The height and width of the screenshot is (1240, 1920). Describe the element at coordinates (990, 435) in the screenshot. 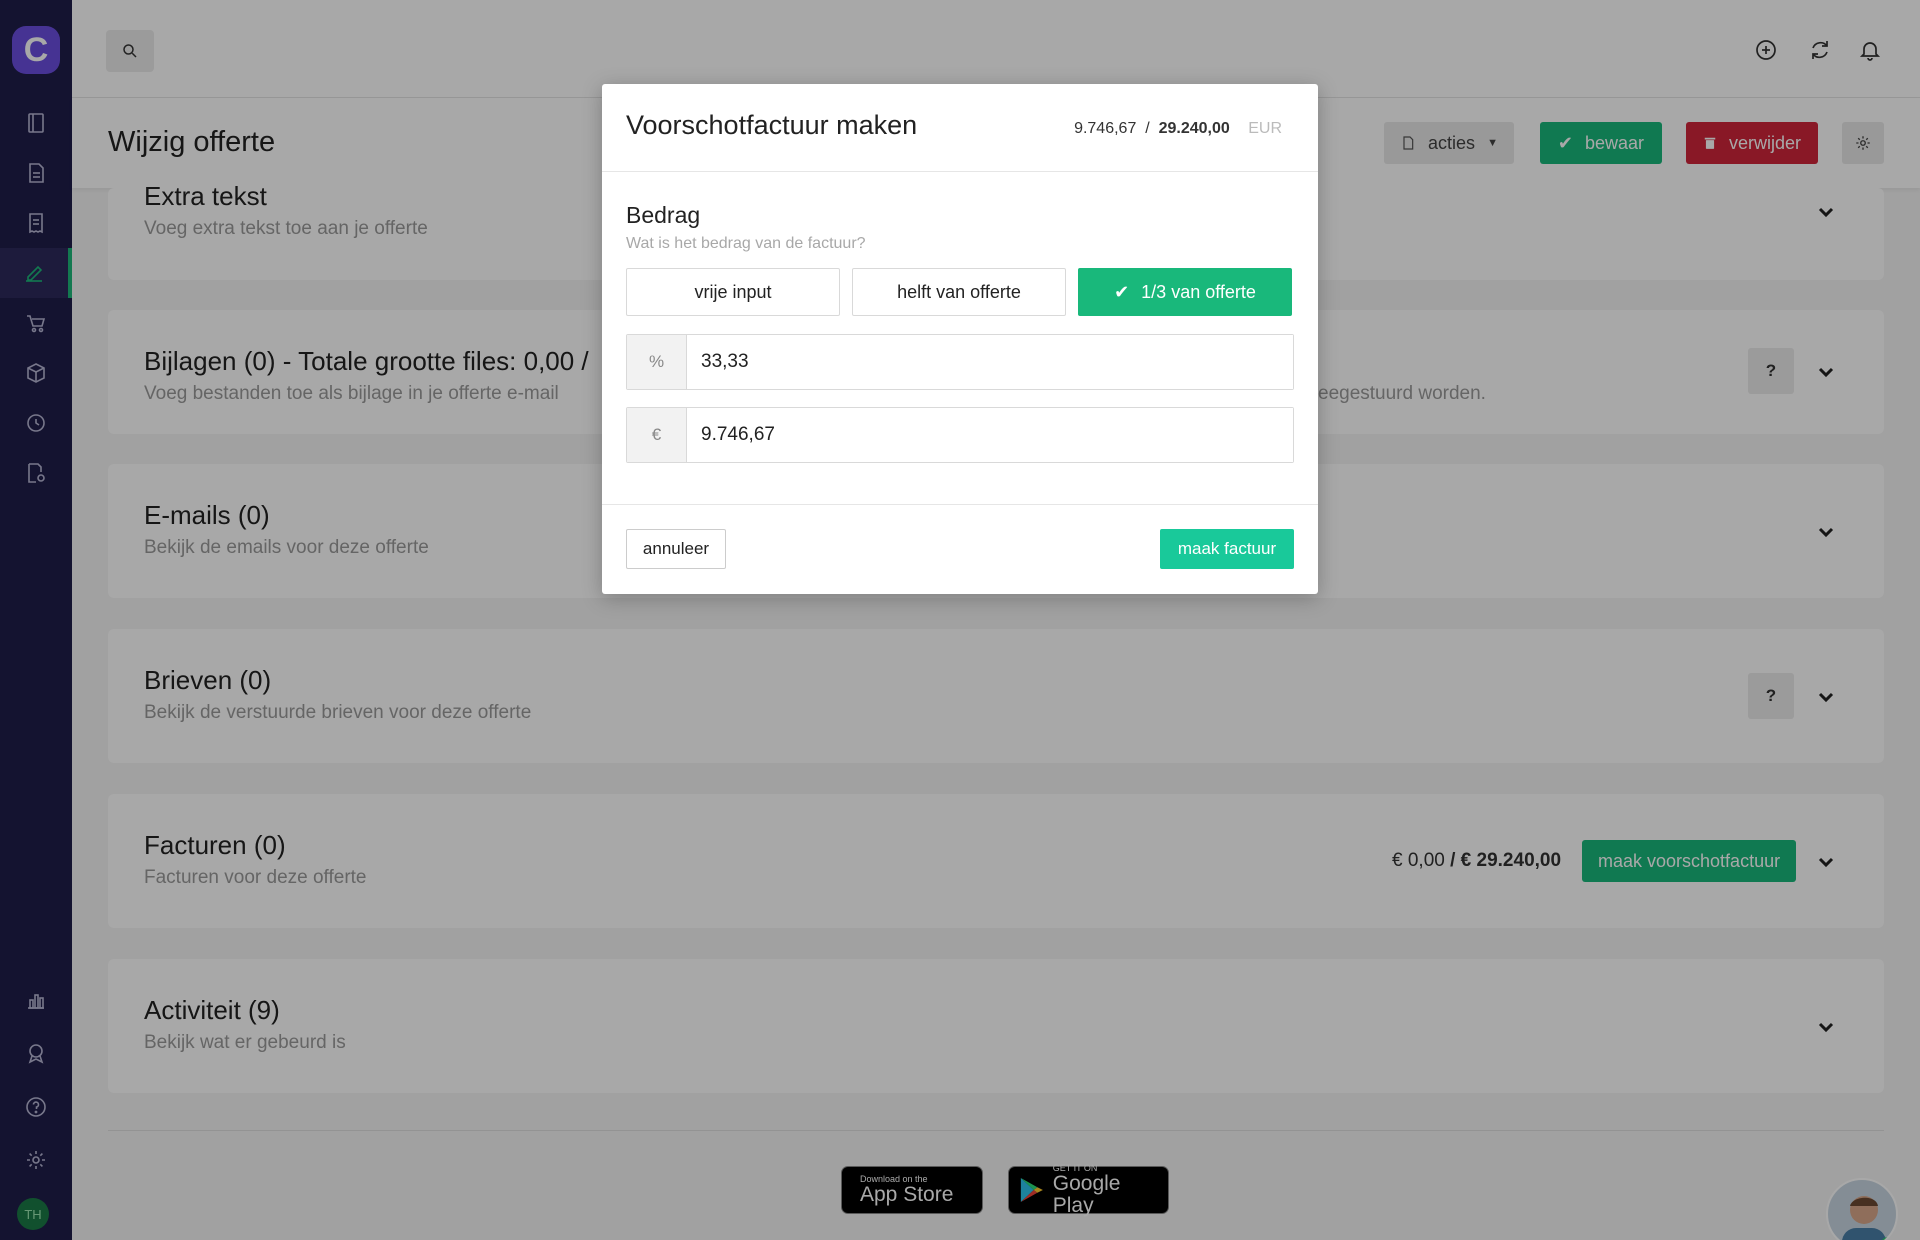

I see `amount-input` at that location.